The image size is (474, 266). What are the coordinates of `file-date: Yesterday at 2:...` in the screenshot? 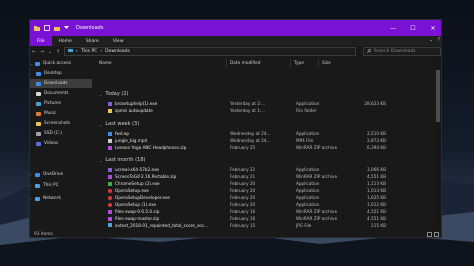 It's located at (248, 103).